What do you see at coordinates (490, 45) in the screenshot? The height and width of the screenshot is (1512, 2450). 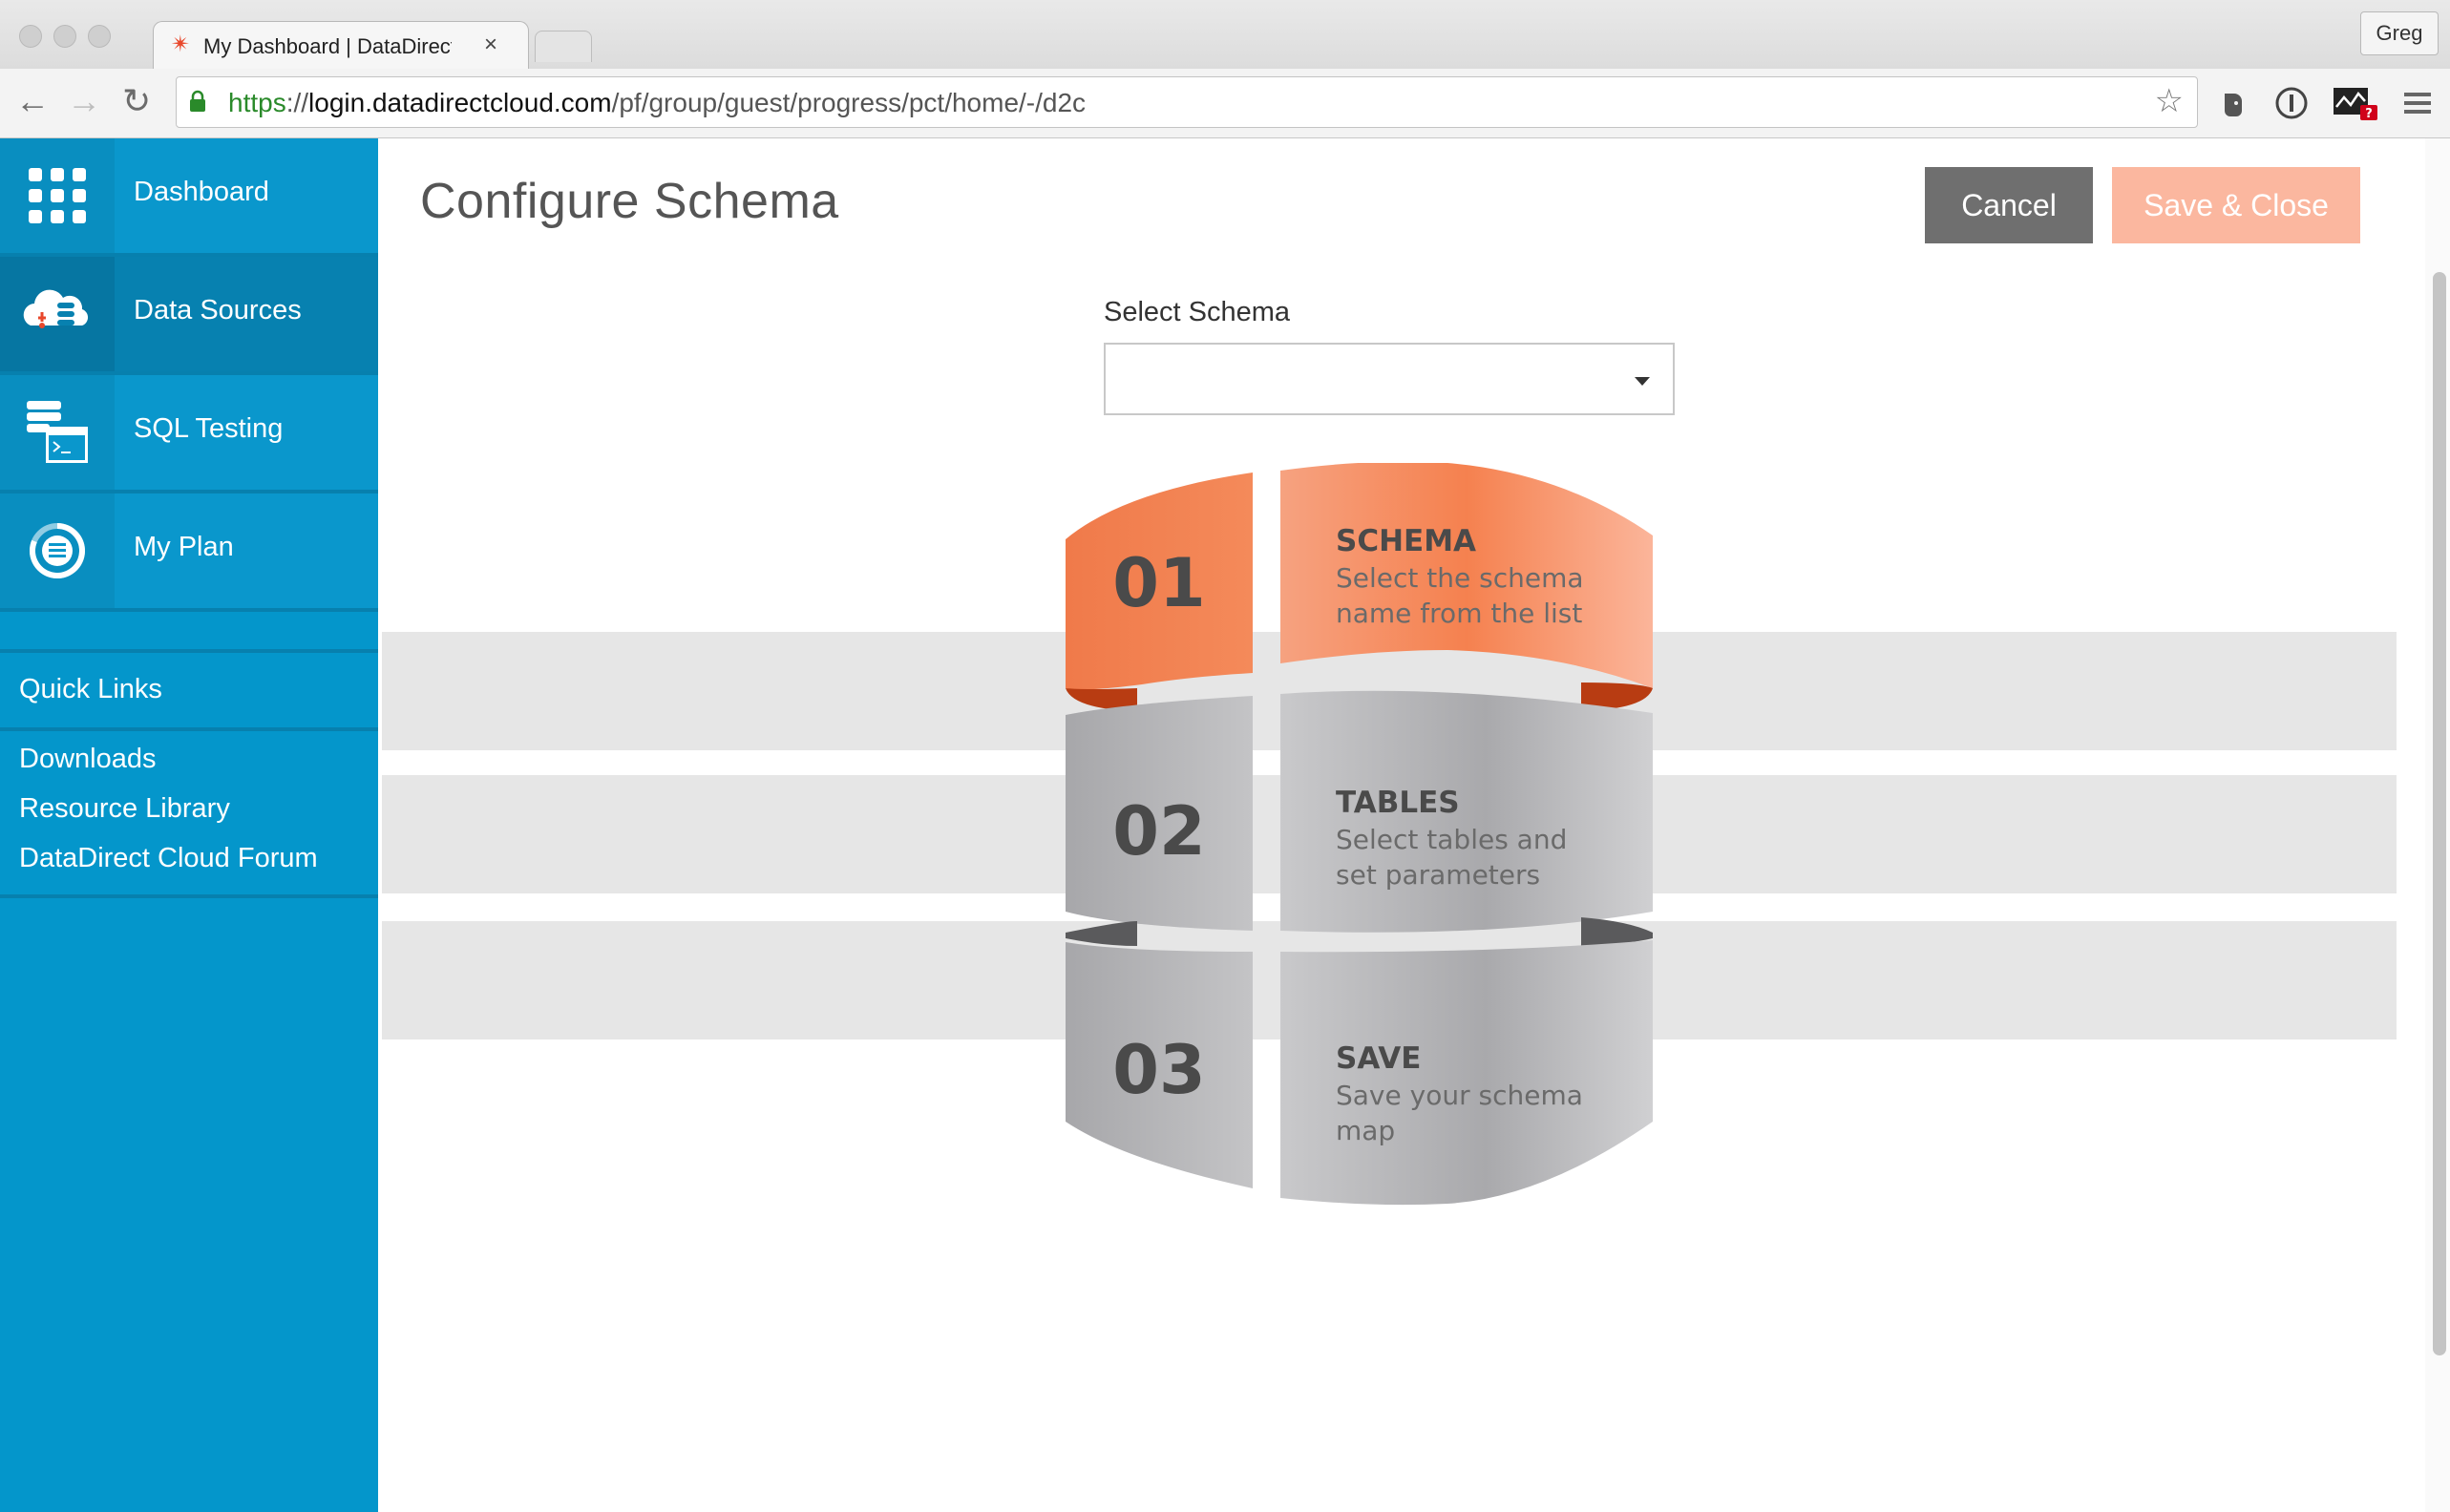 I see `tab-close-icon: ×` at bounding box center [490, 45].